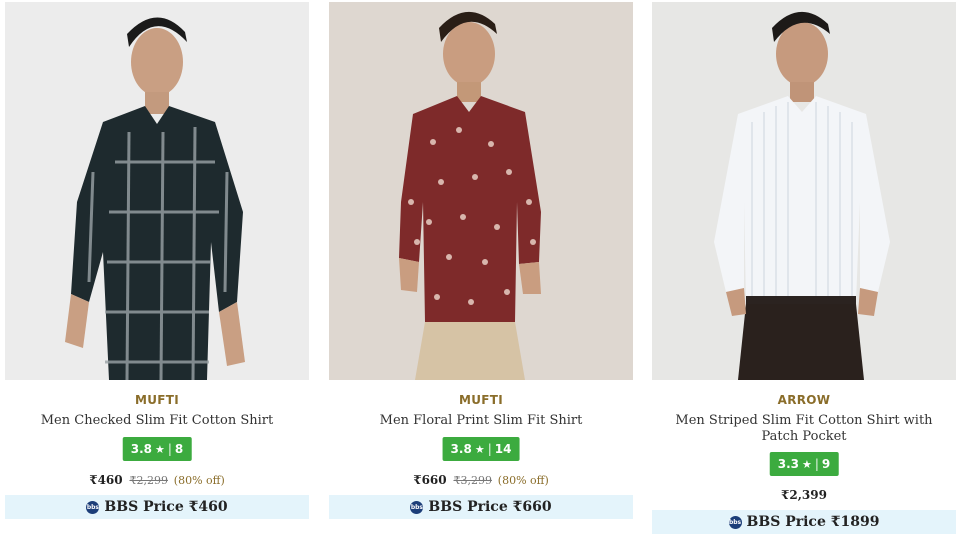  I want to click on selling-price: ₹2,399, so click(804, 495).